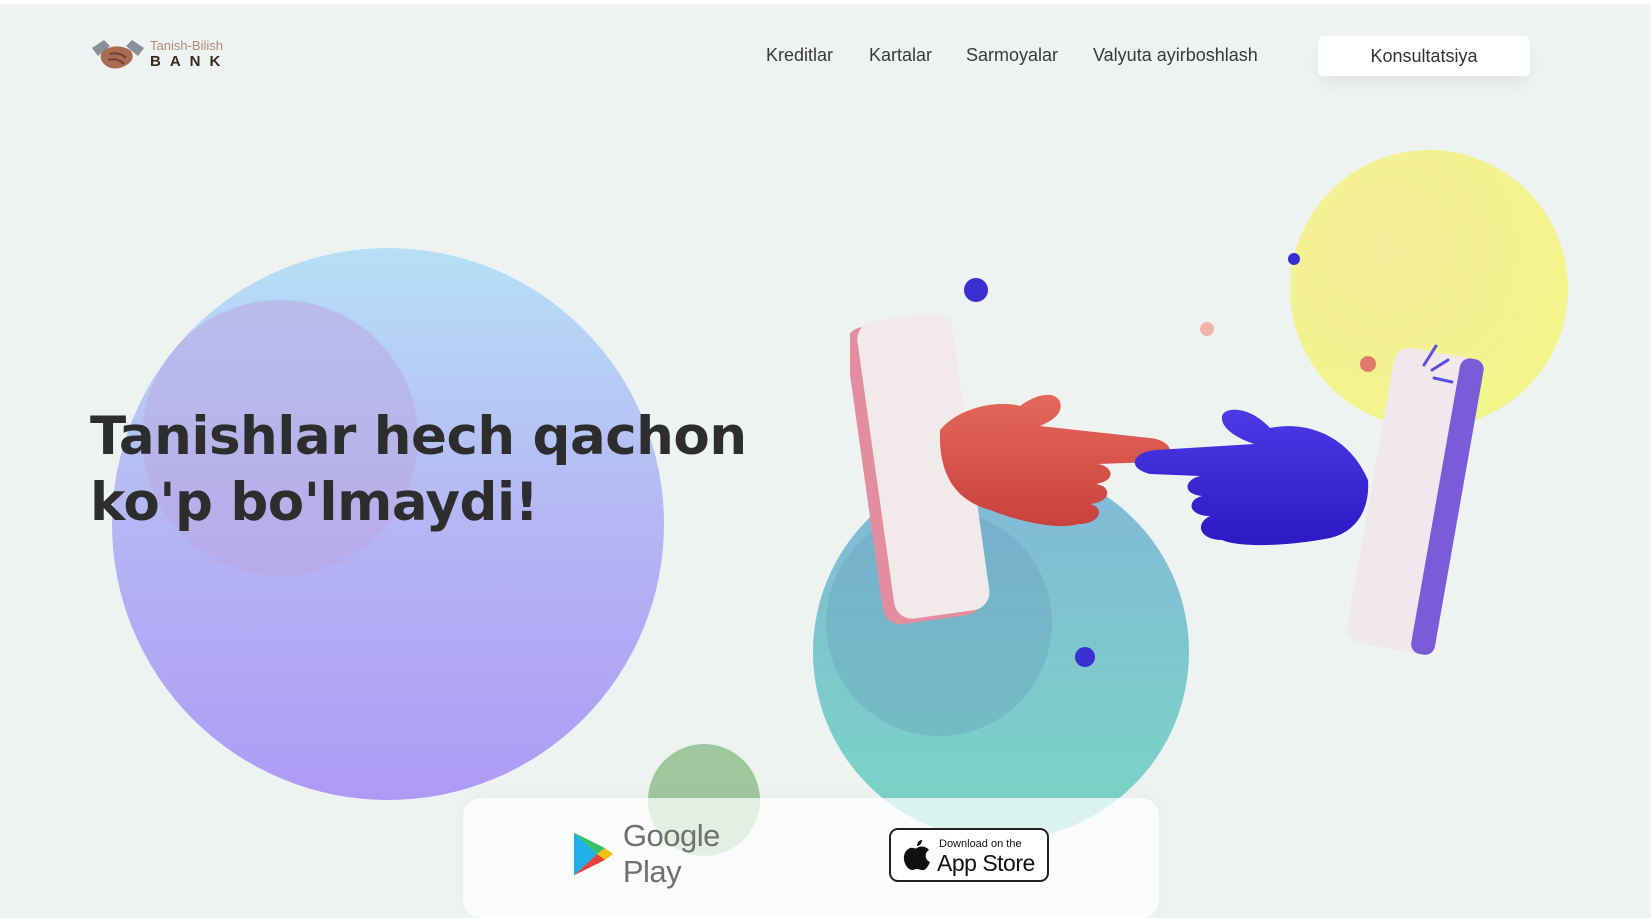 The height and width of the screenshot is (918, 1651). I want to click on google-play-button: Google Play, so click(677, 853).